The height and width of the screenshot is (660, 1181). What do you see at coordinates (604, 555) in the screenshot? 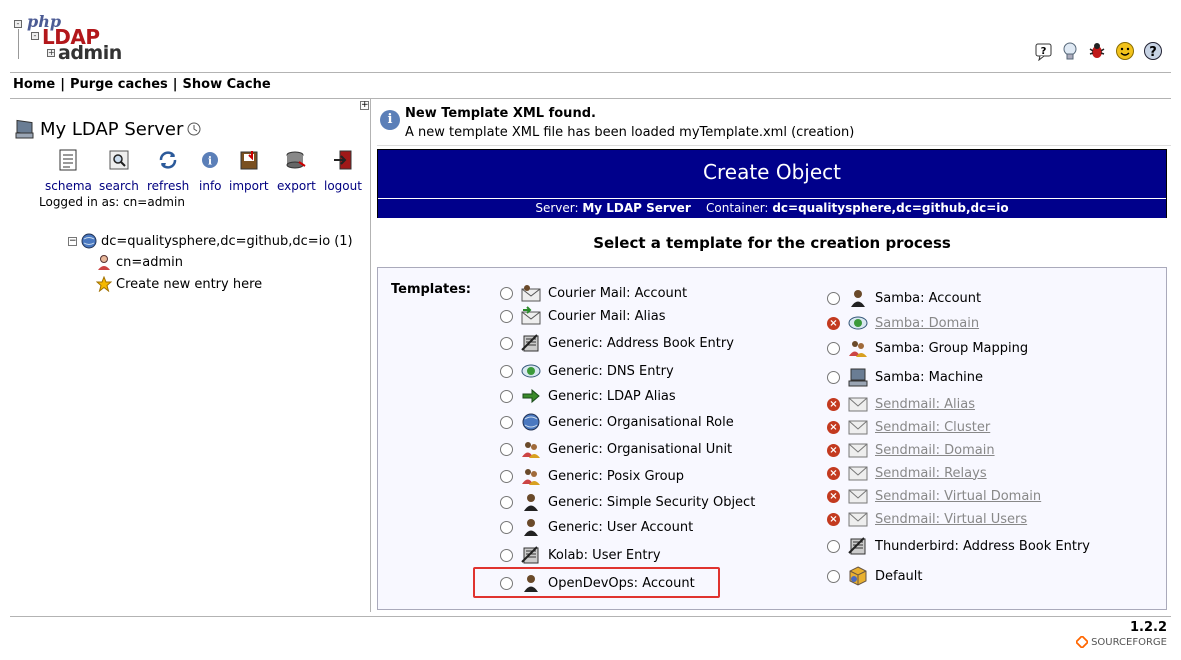
I see `template-label: Kolab: User Entry` at bounding box center [604, 555].